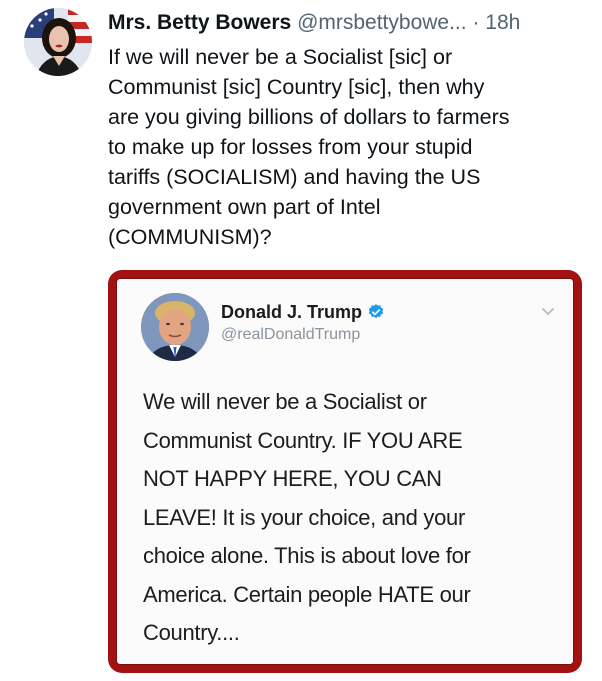 Image resolution: width=602 pixels, height=681 pixels. I want to click on verified-badge-icon, so click(376, 311).